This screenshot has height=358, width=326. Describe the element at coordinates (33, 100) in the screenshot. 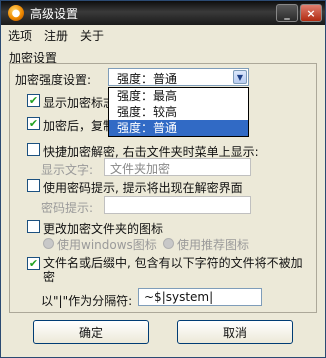

I see `show-encrypt-checkbox: ✔` at that location.